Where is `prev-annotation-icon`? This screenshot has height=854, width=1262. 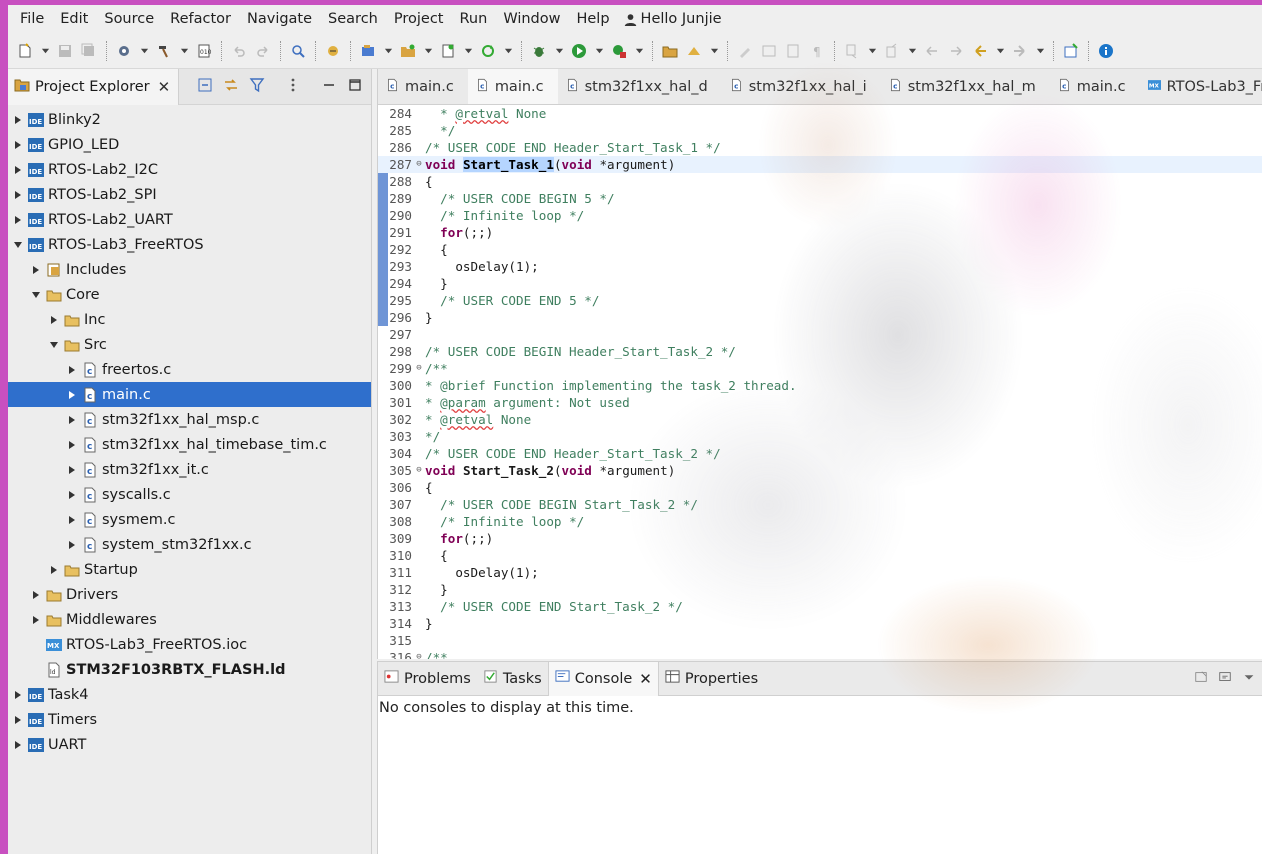 prev-annotation-icon is located at coordinates (892, 51).